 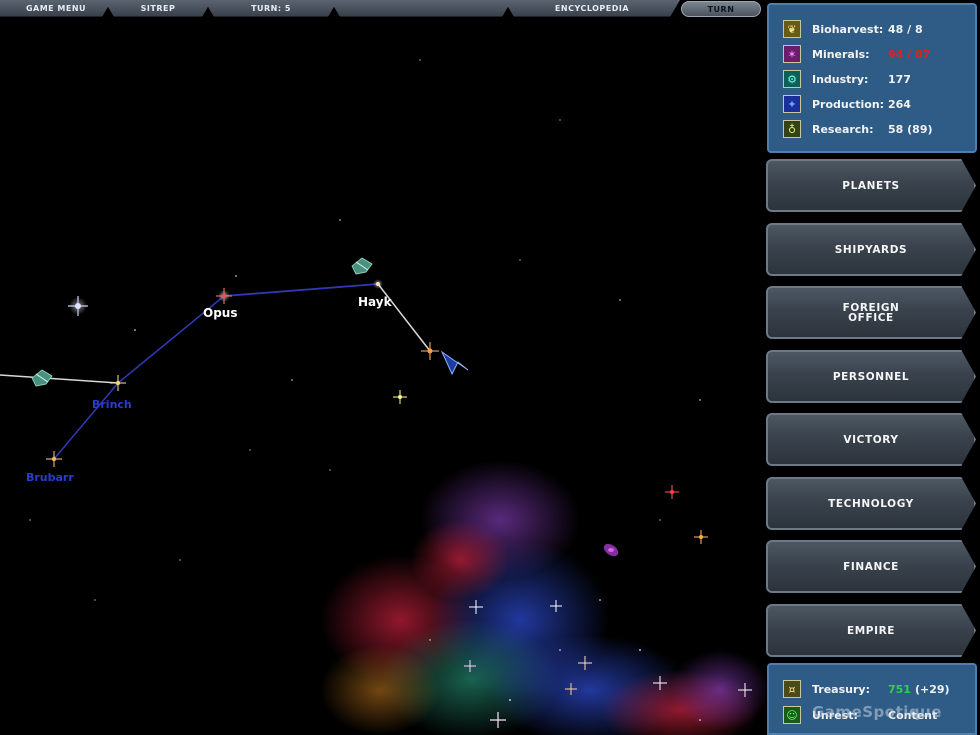 I want to click on topbar-spacer, so click(x=421, y=8).